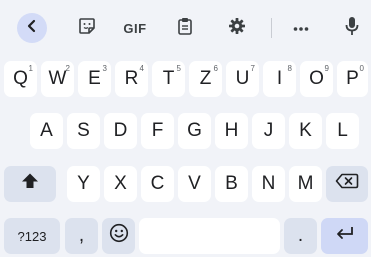  What do you see at coordinates (120, 184) in the screenshot?
I see `key-x: X` at bounding box center [120, 184].